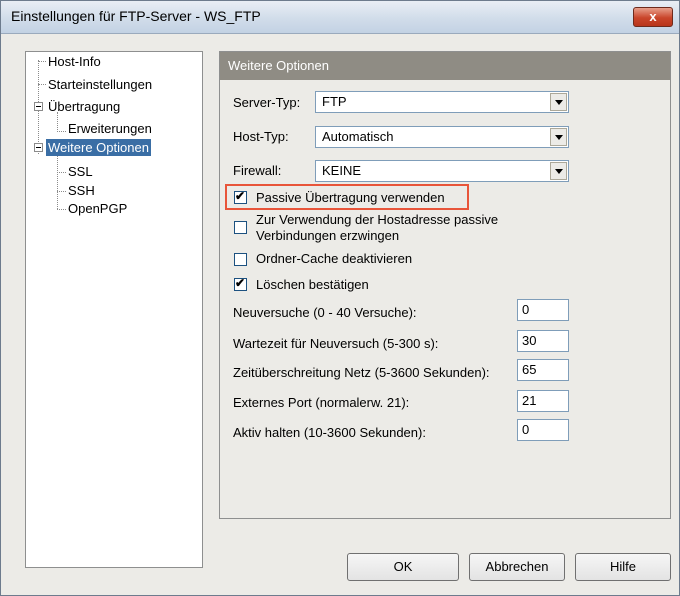 This screenshot has height=596, width=680. What do you see at coordinates (334, 258) in the screenshot?
I see `folder-cache-label: Ordner-Cache deaktivieren` at bounding box center [334, 258].